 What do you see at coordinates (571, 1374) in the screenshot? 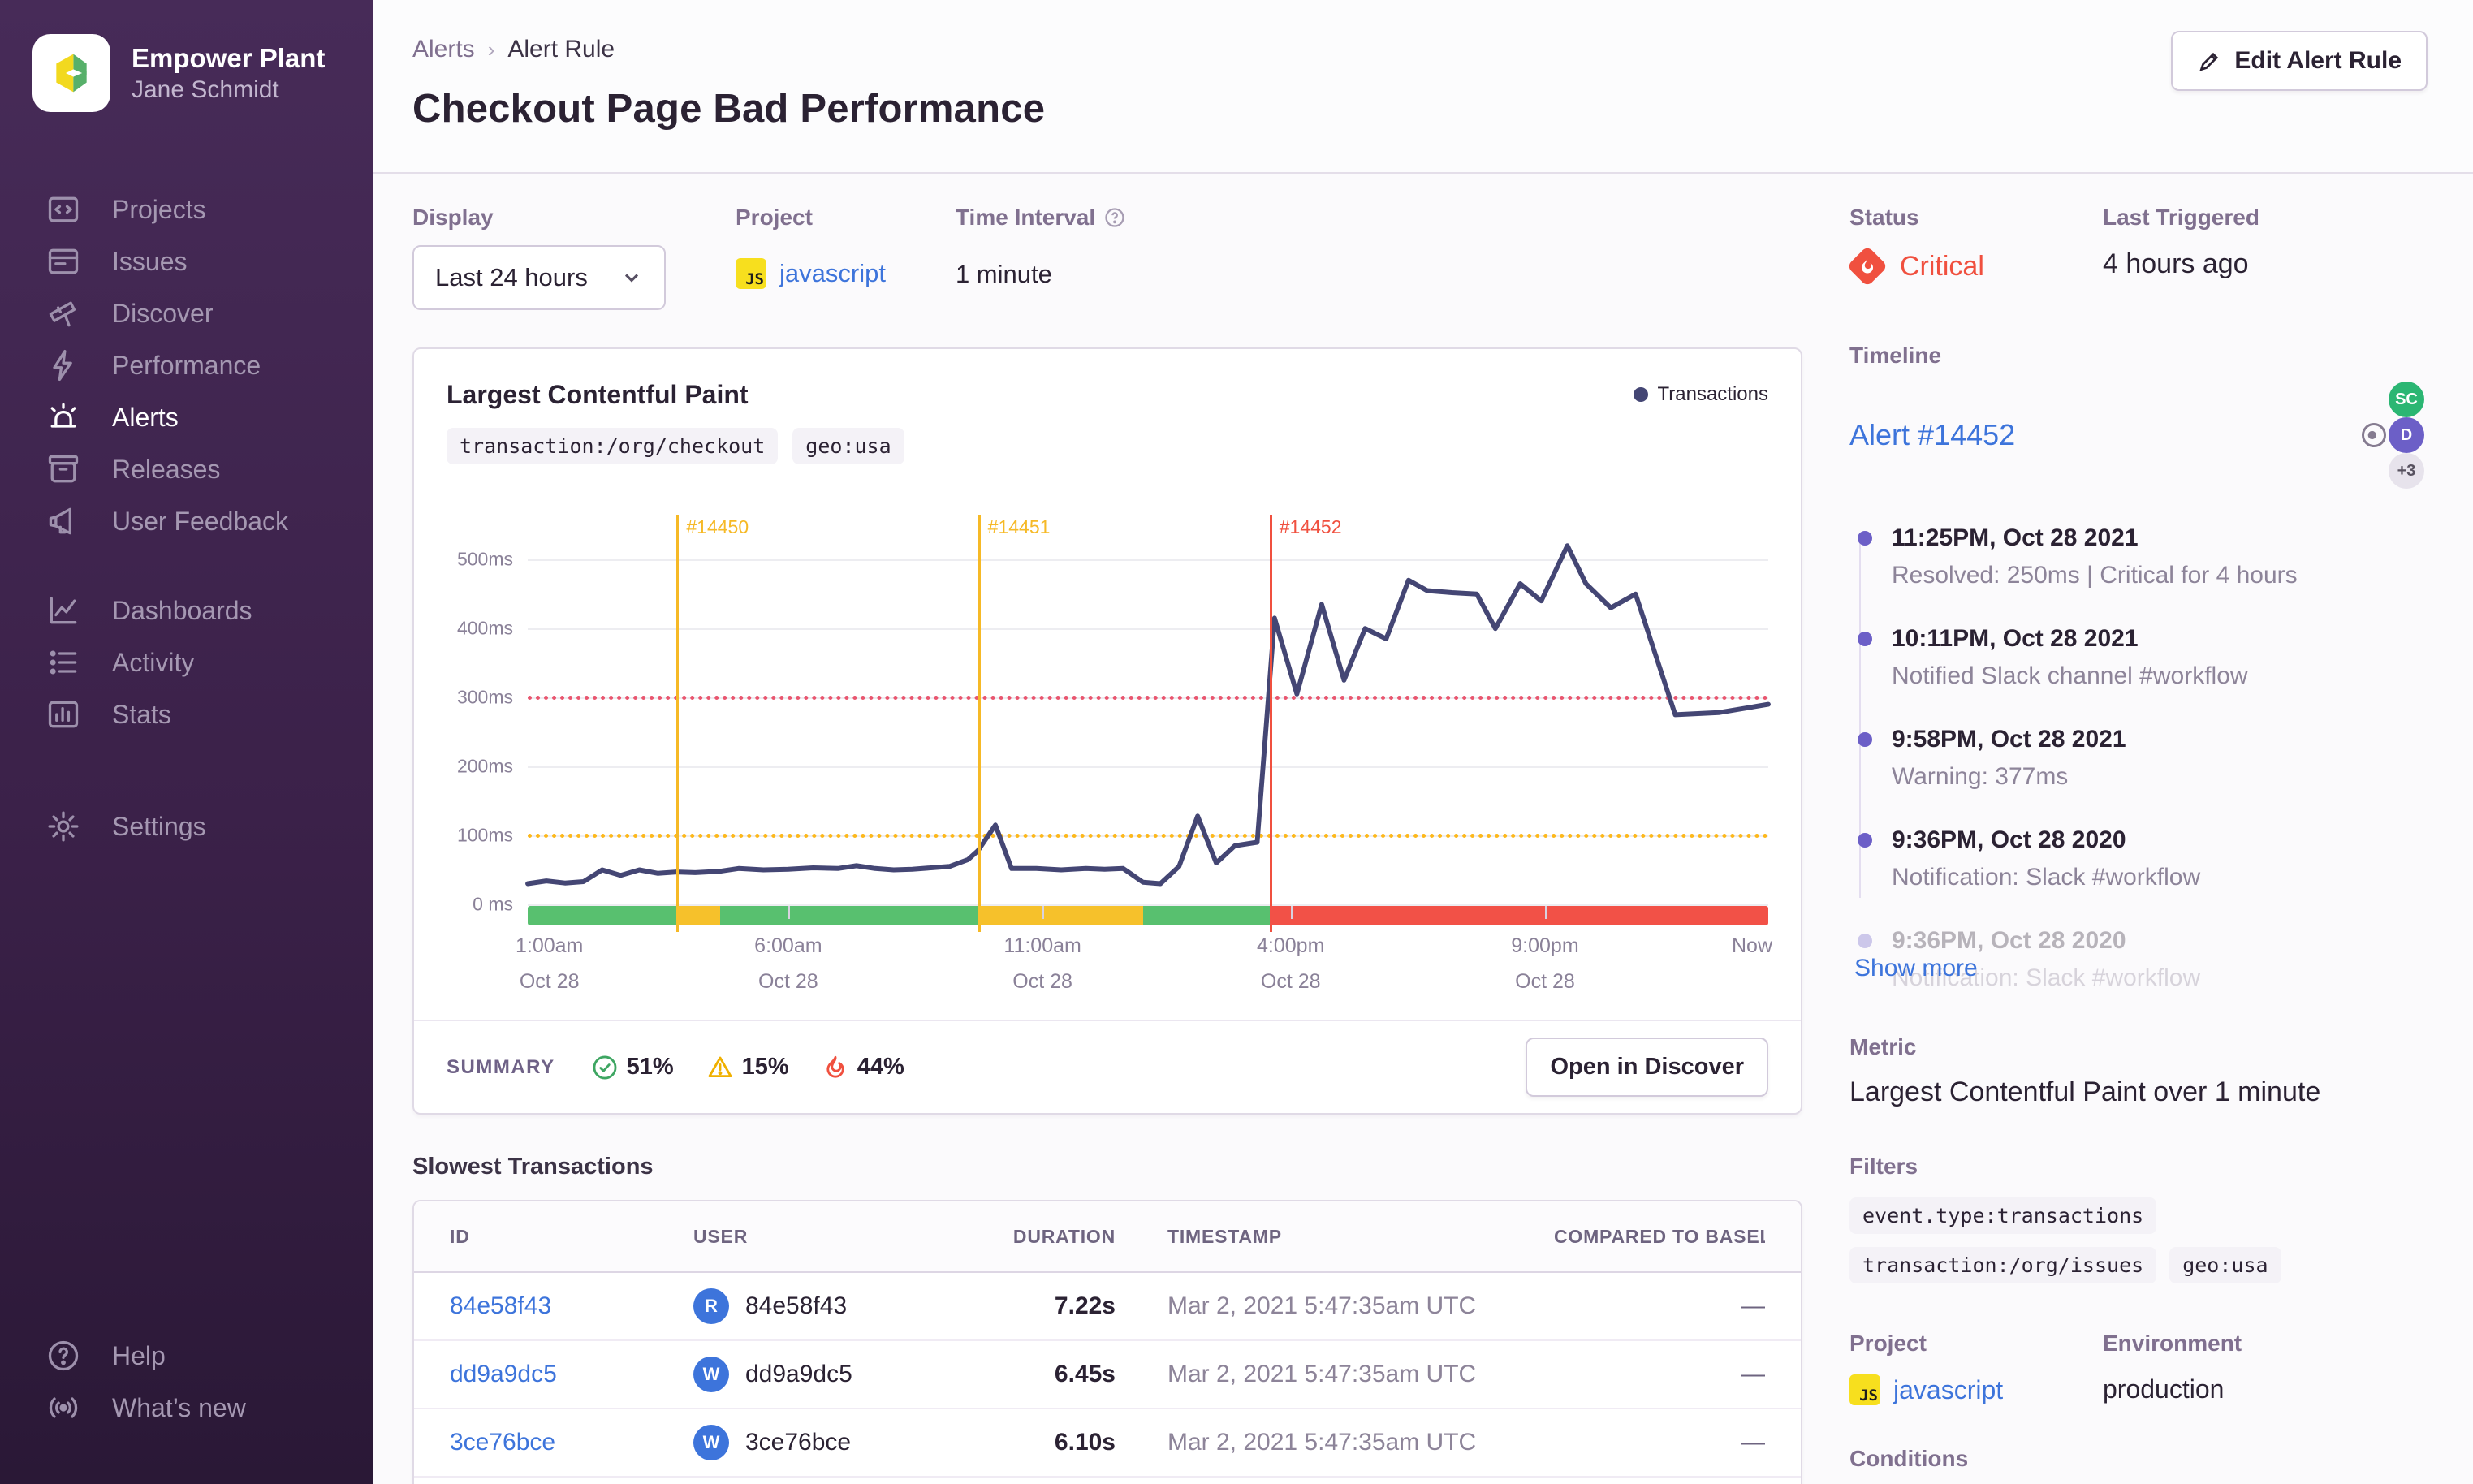
I see `transaction-id-cell: dd9a9dc5` at bounding box center [571, 1374].